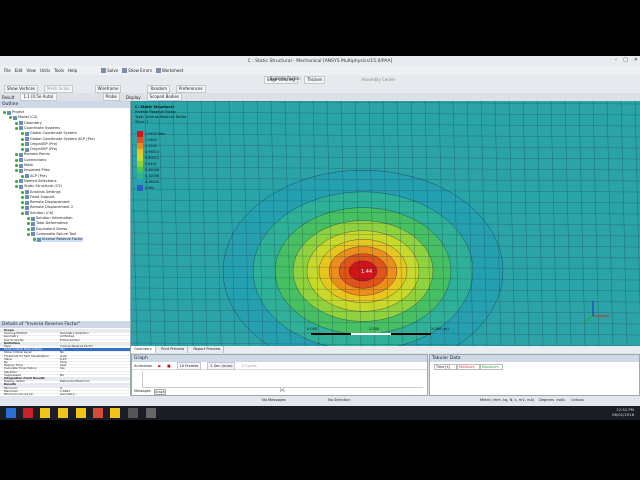  I want to click on windows-start-icon, so click(11, 413).